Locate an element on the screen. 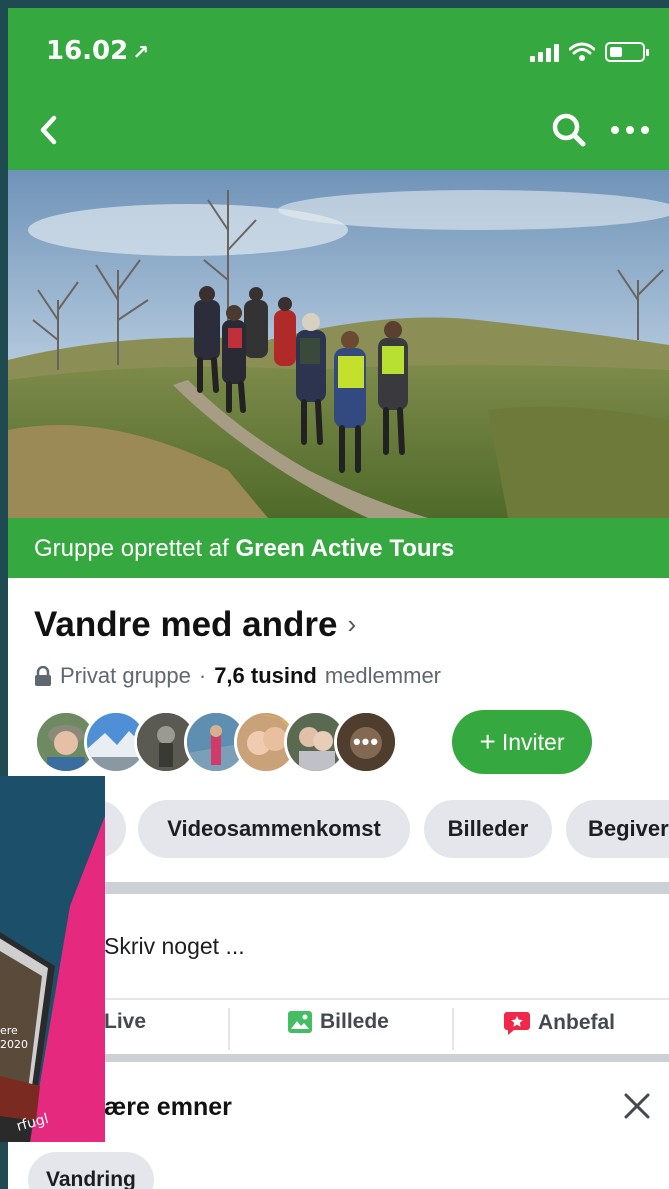 This screenshot has height=1189, width=669. creator-prefix: Gruppe oprettet af is located at coordinates (131, 548).